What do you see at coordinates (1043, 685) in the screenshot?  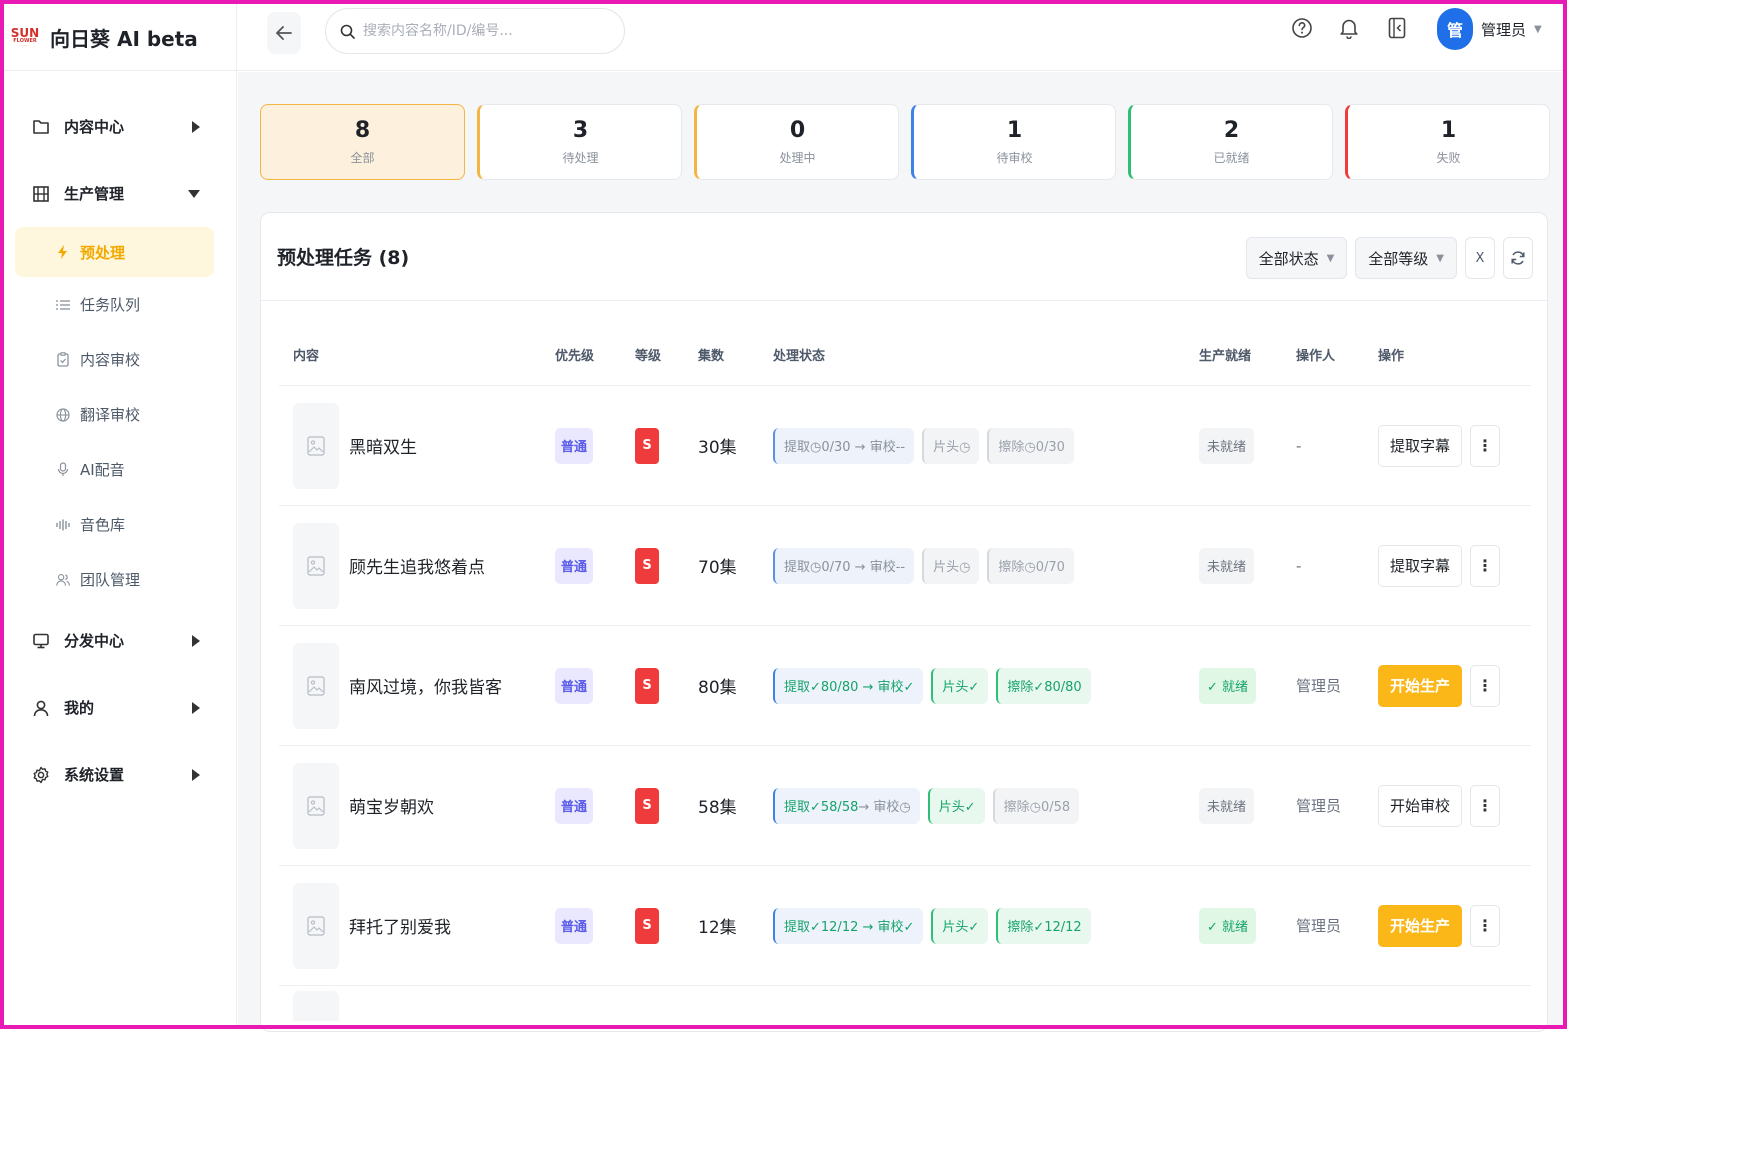 I see `erase-status: 擦除✓80/80` at bounding box center [1043, 685].